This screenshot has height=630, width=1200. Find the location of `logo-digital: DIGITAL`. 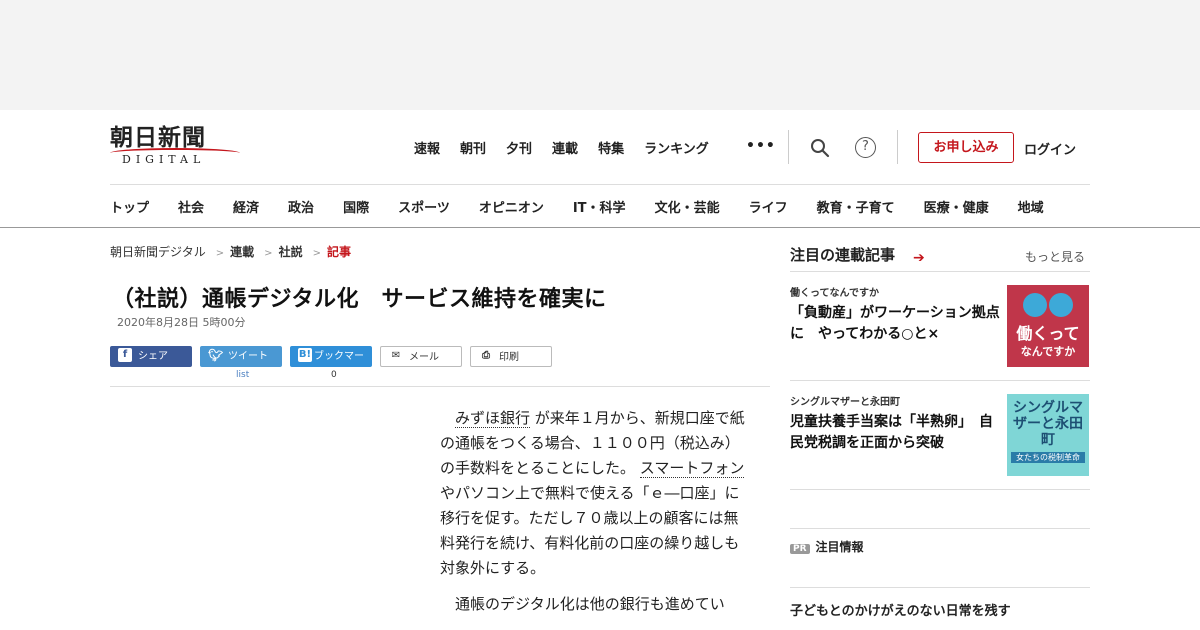

logo-digital: DIGITAL is located at coordinates (164, 159).